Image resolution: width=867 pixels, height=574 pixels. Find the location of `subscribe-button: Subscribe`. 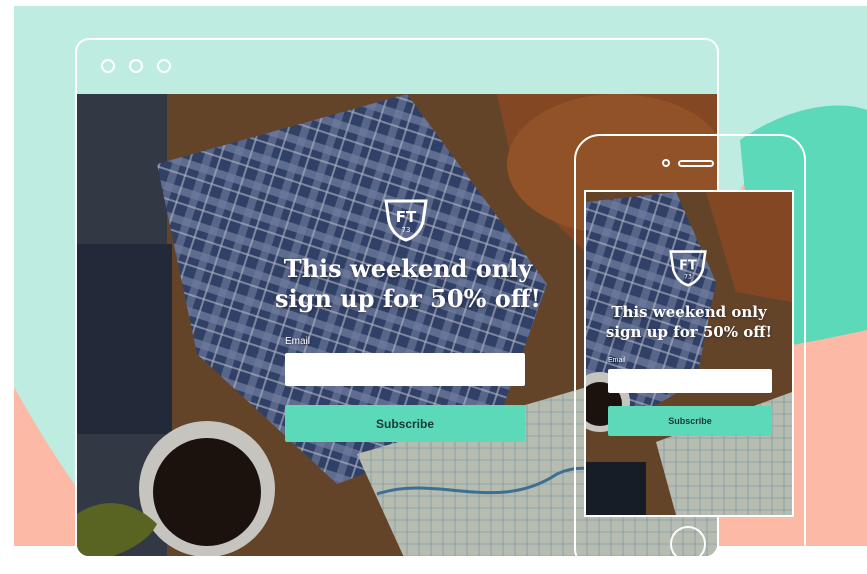

subscribe-button: Subscribe is located at coordinates (405, 423).